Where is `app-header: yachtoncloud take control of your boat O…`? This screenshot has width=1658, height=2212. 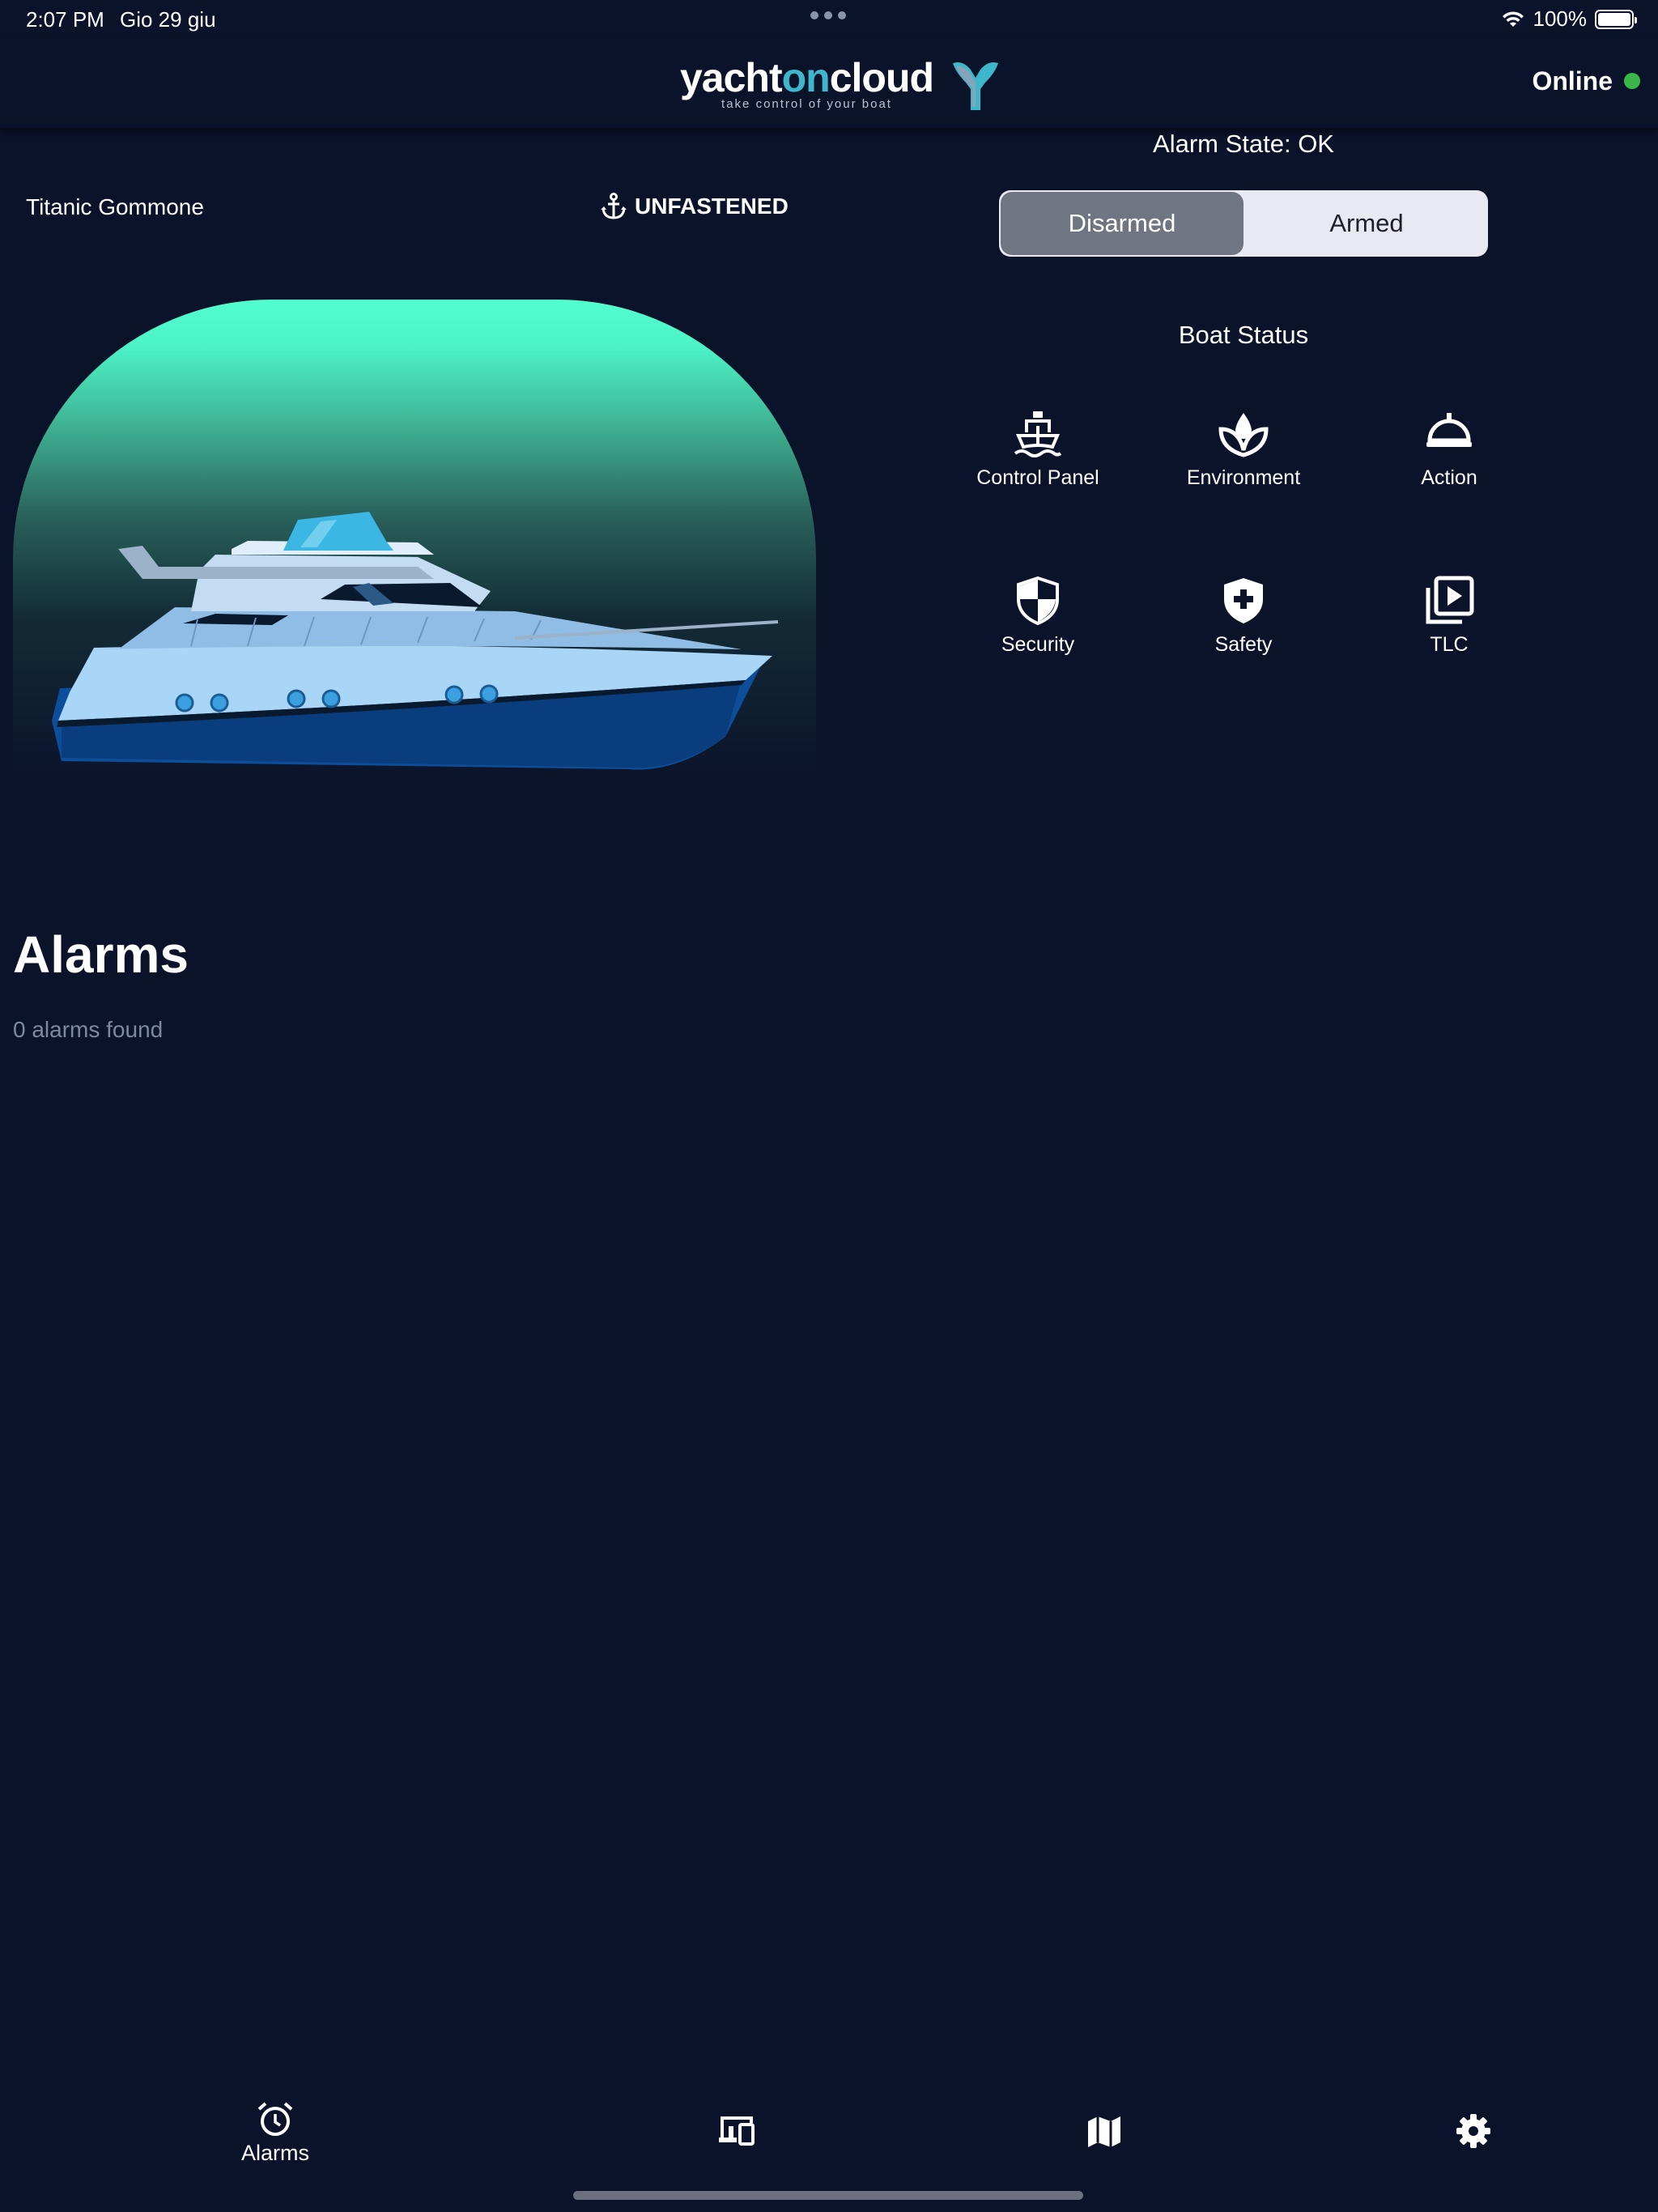 app-header: yachtoncloud take control of your boat O… is located at coordinates (829, 85).